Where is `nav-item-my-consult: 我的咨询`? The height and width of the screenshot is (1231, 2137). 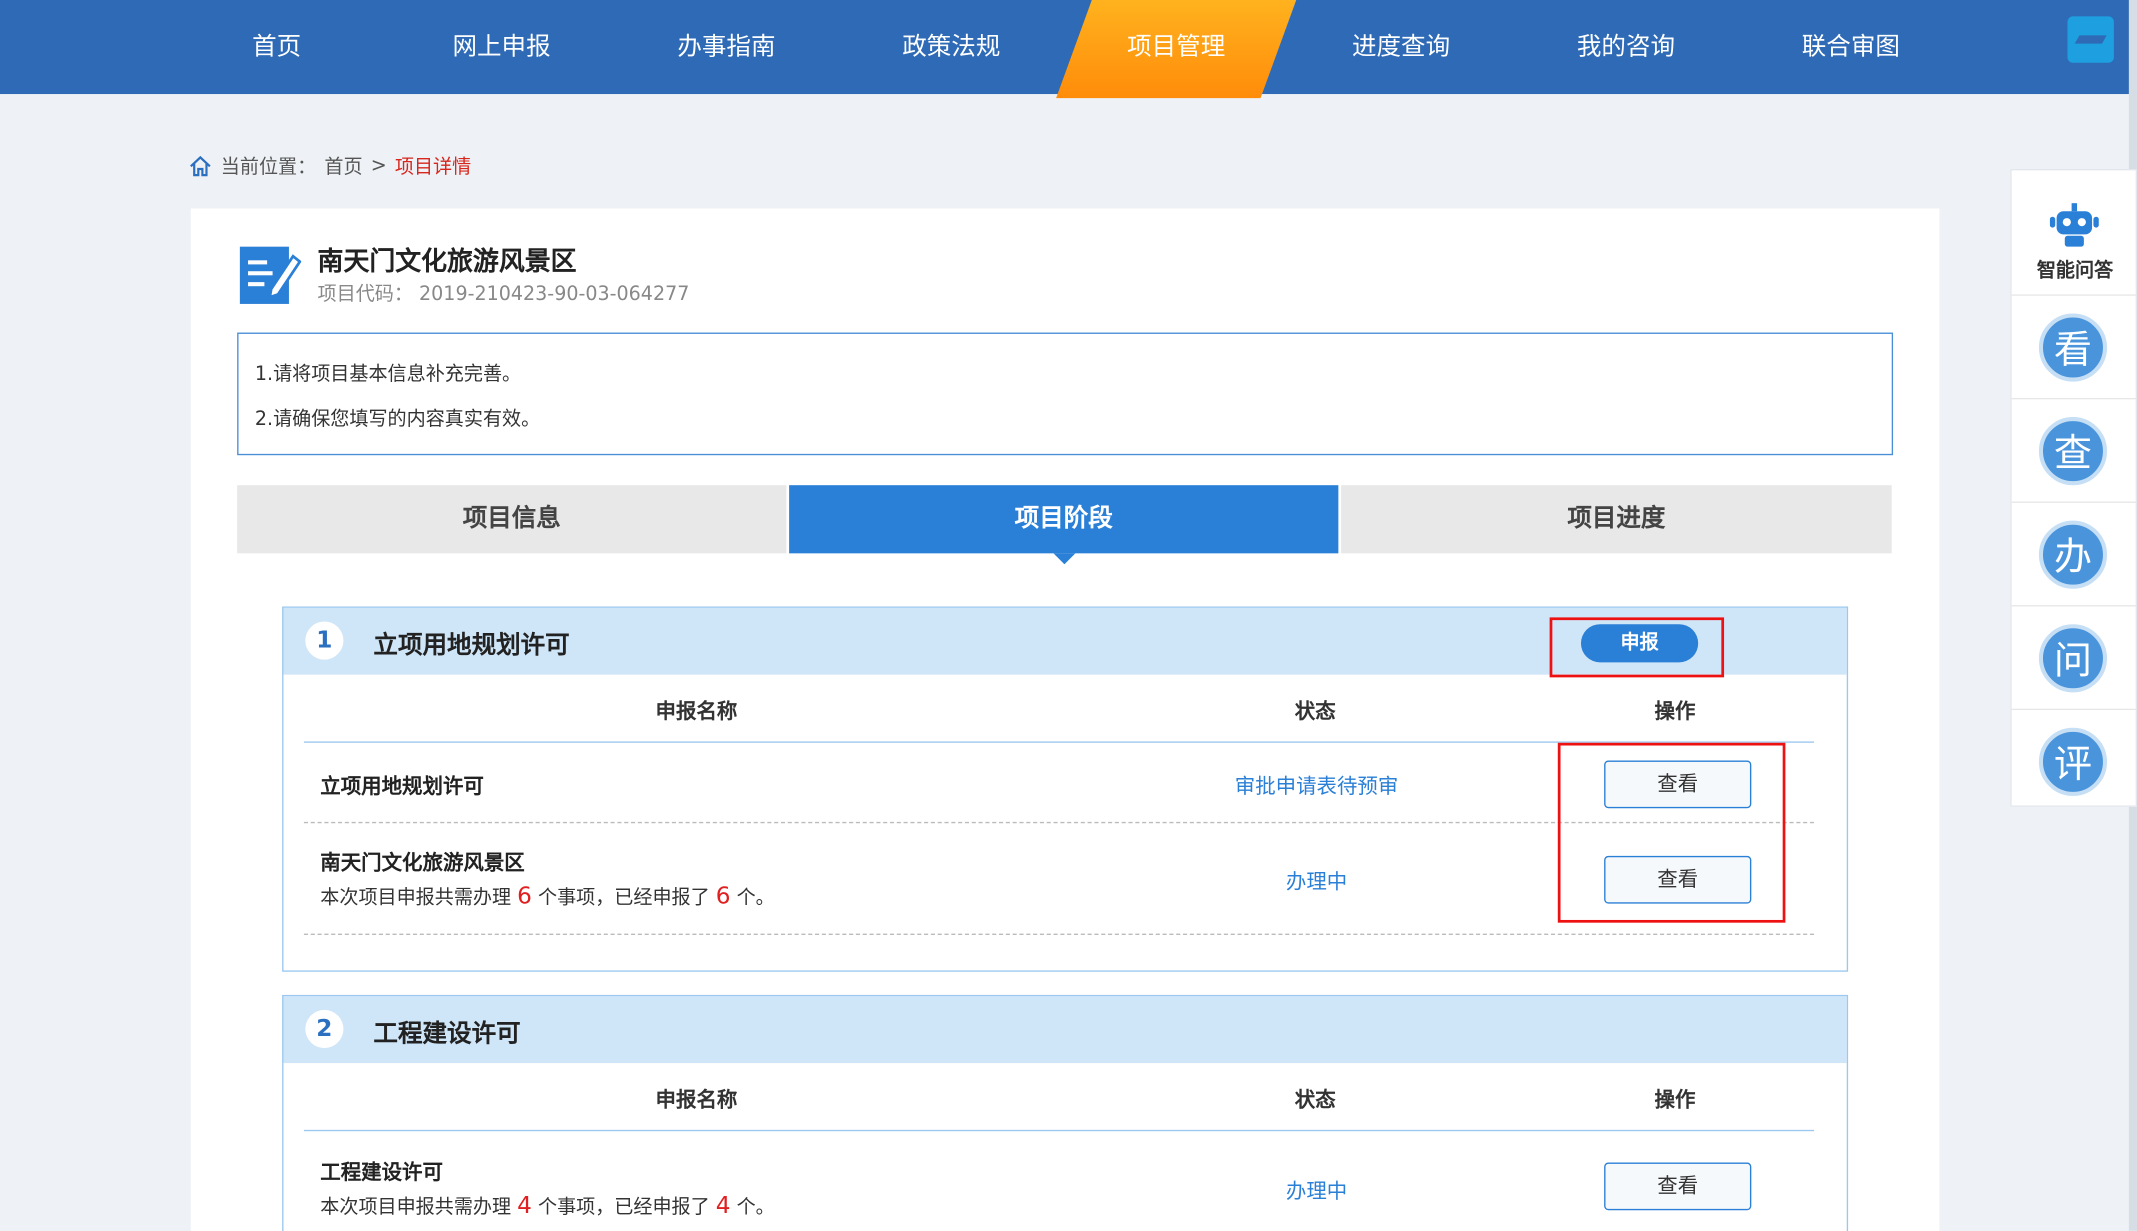 nav-item-my-consult: 我的咨询 is located at coordinates (1626, 47).